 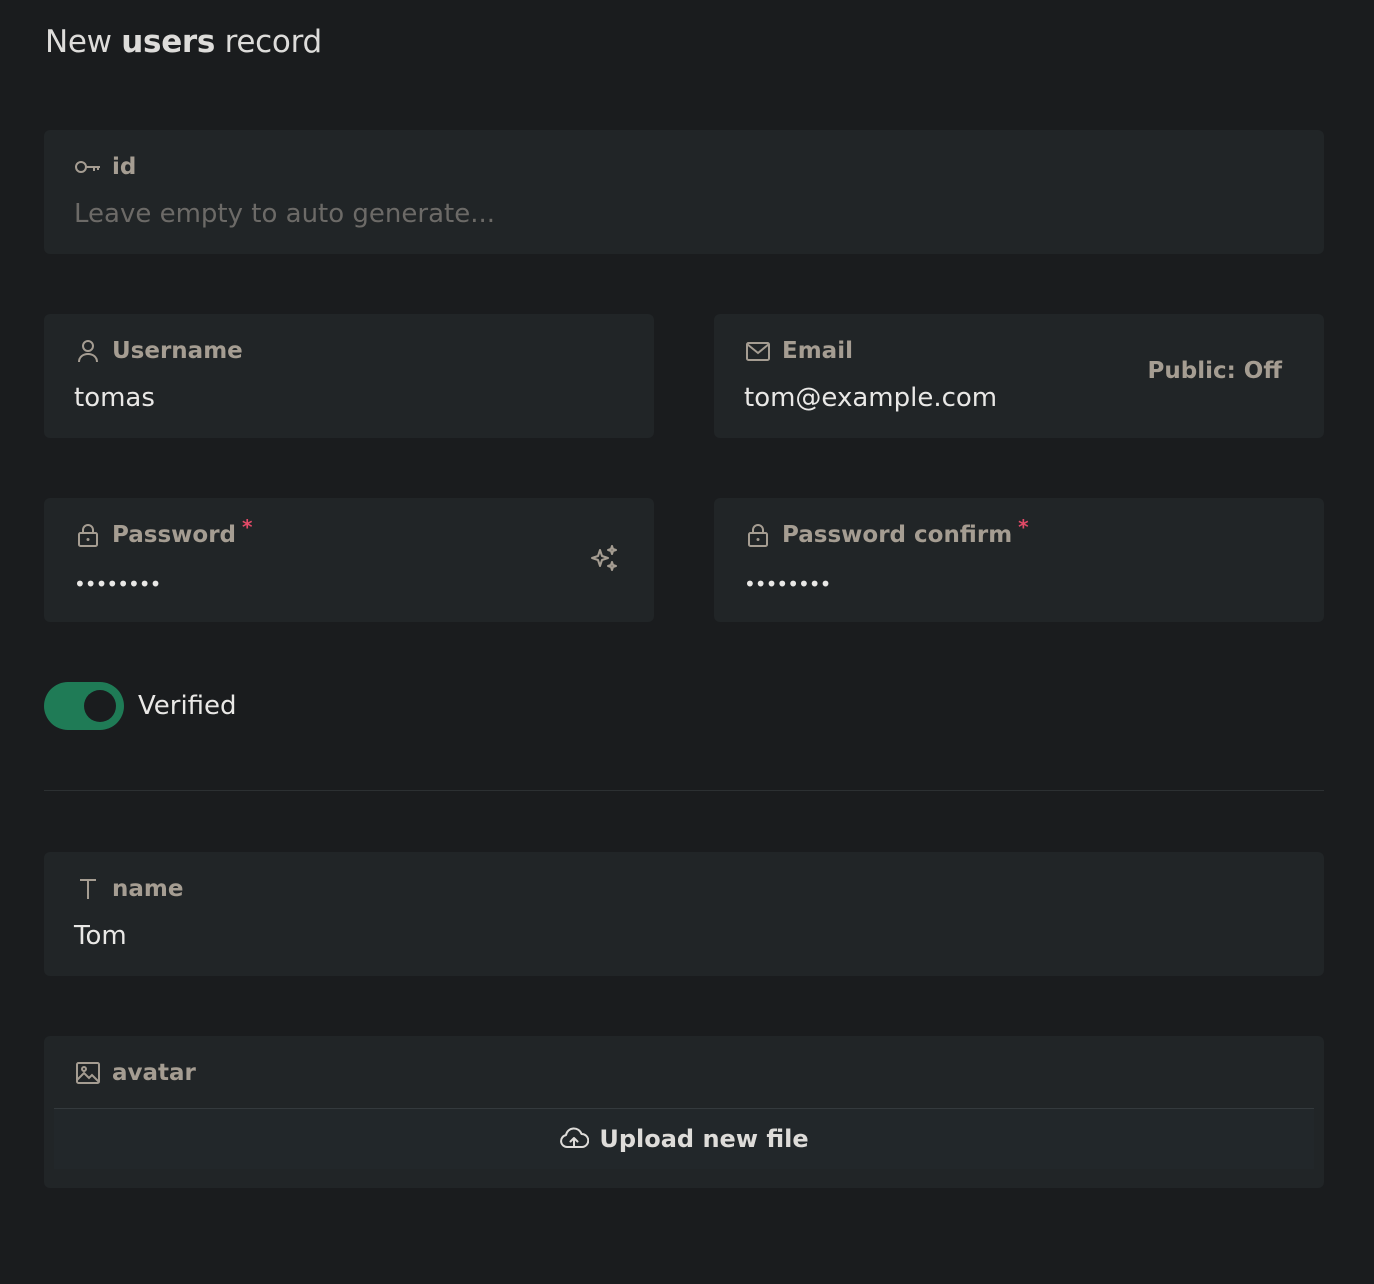 What do you see at coordinates (100, 936) in the screenshot?
I see `name-input: Tom` at bounding box center [100, 936].